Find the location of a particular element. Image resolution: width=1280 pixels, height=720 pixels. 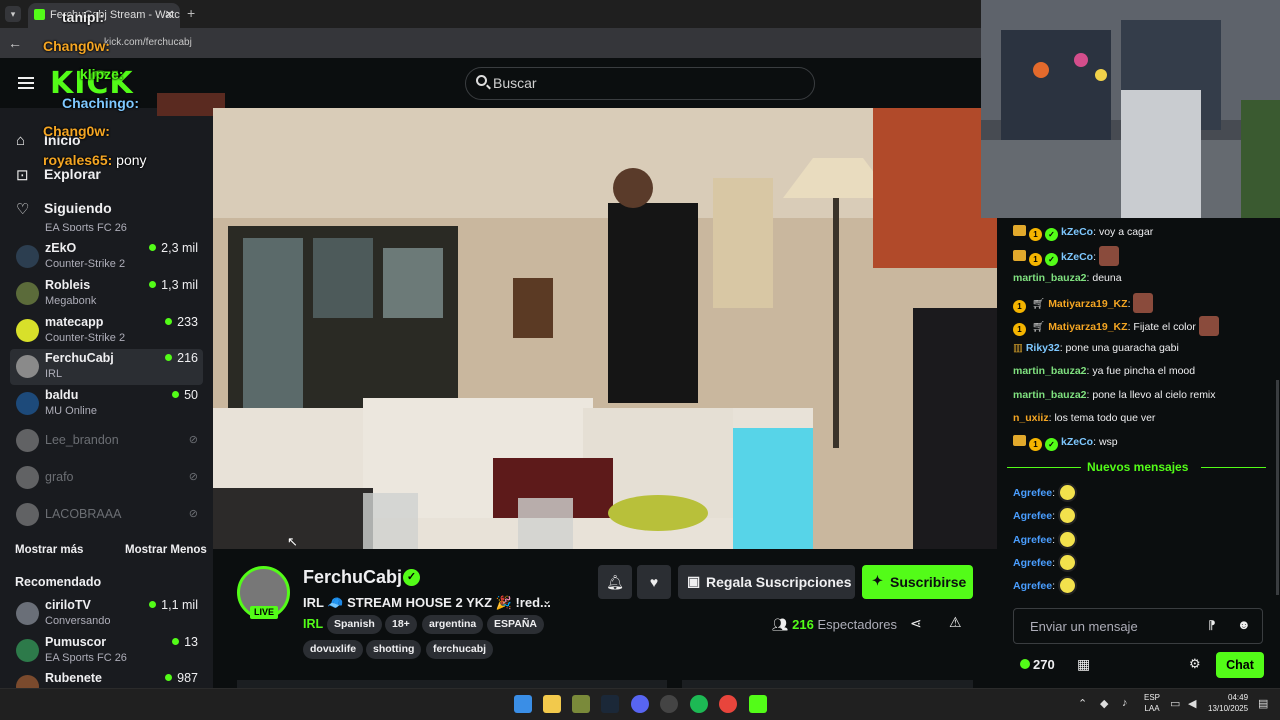

overlay-chat-user: royales65: pony is located at coordinates (95, 160).